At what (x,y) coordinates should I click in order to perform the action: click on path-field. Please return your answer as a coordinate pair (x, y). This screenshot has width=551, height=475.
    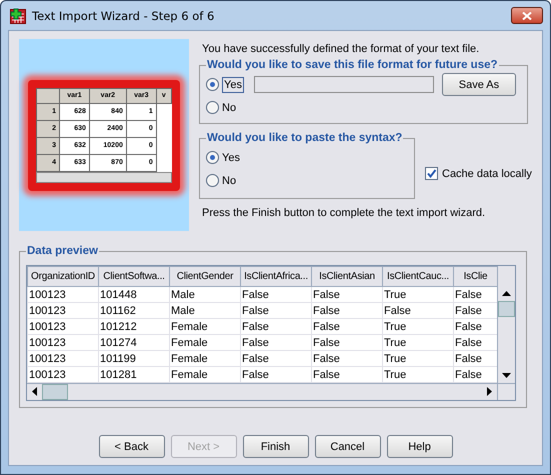
    Looking at the image, I should click on (344, 84).